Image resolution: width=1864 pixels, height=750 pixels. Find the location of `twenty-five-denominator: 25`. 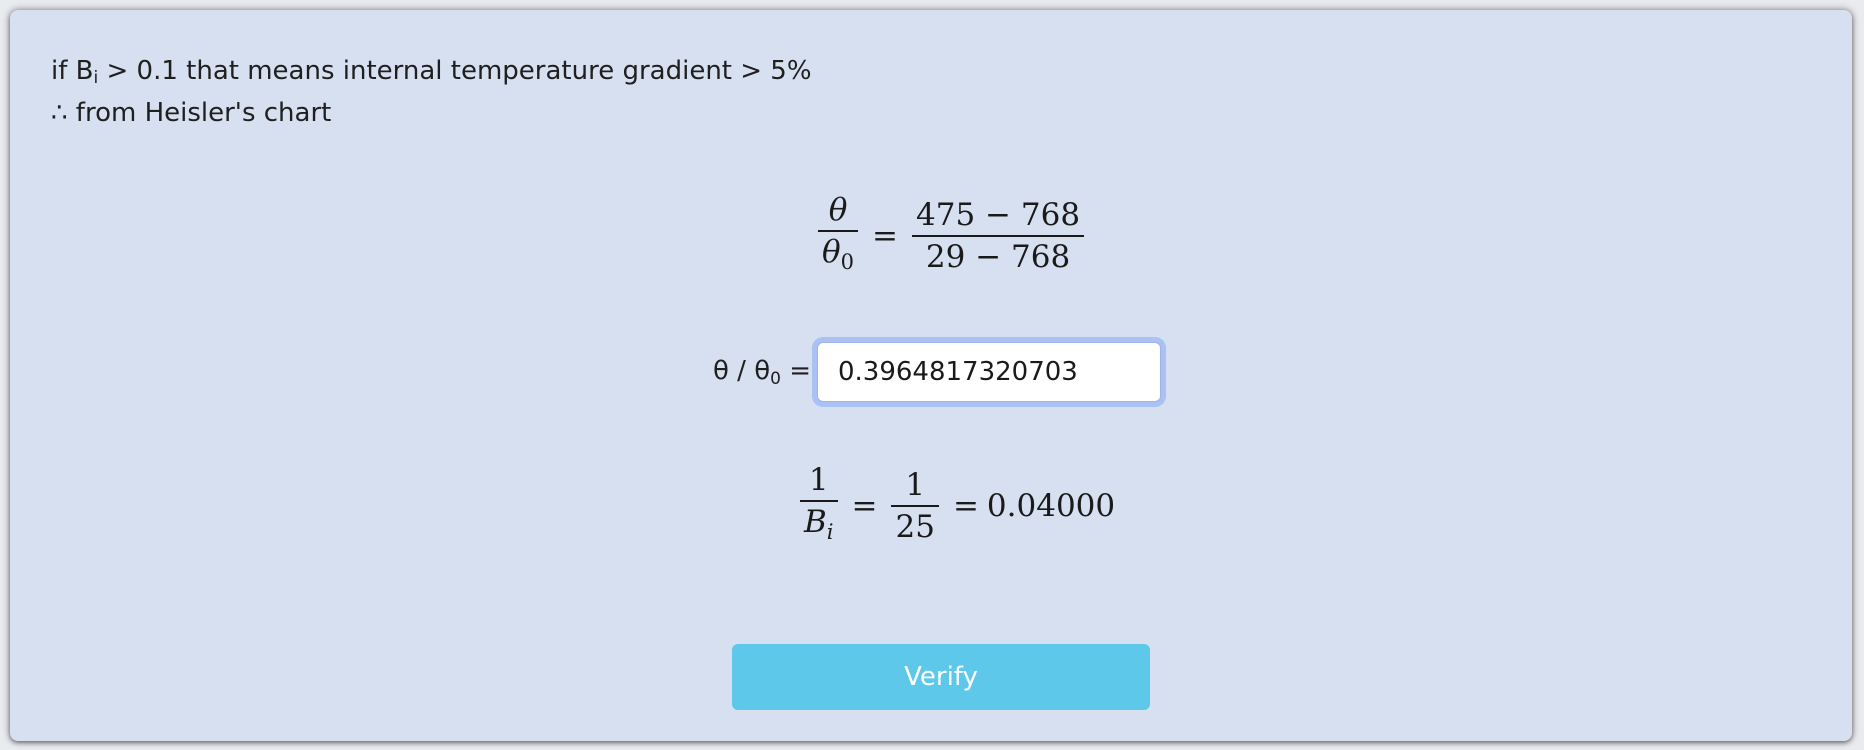

twenty-five-denominator: 25 is located at coordinates (915, 527).